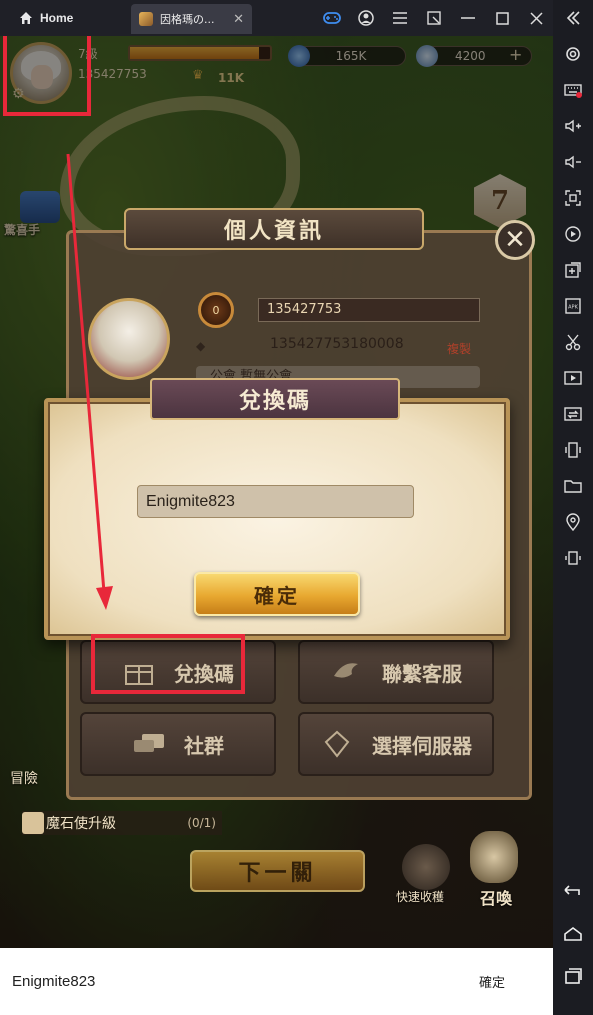  I want to click on crystal-server-icon, so click(337, 744).